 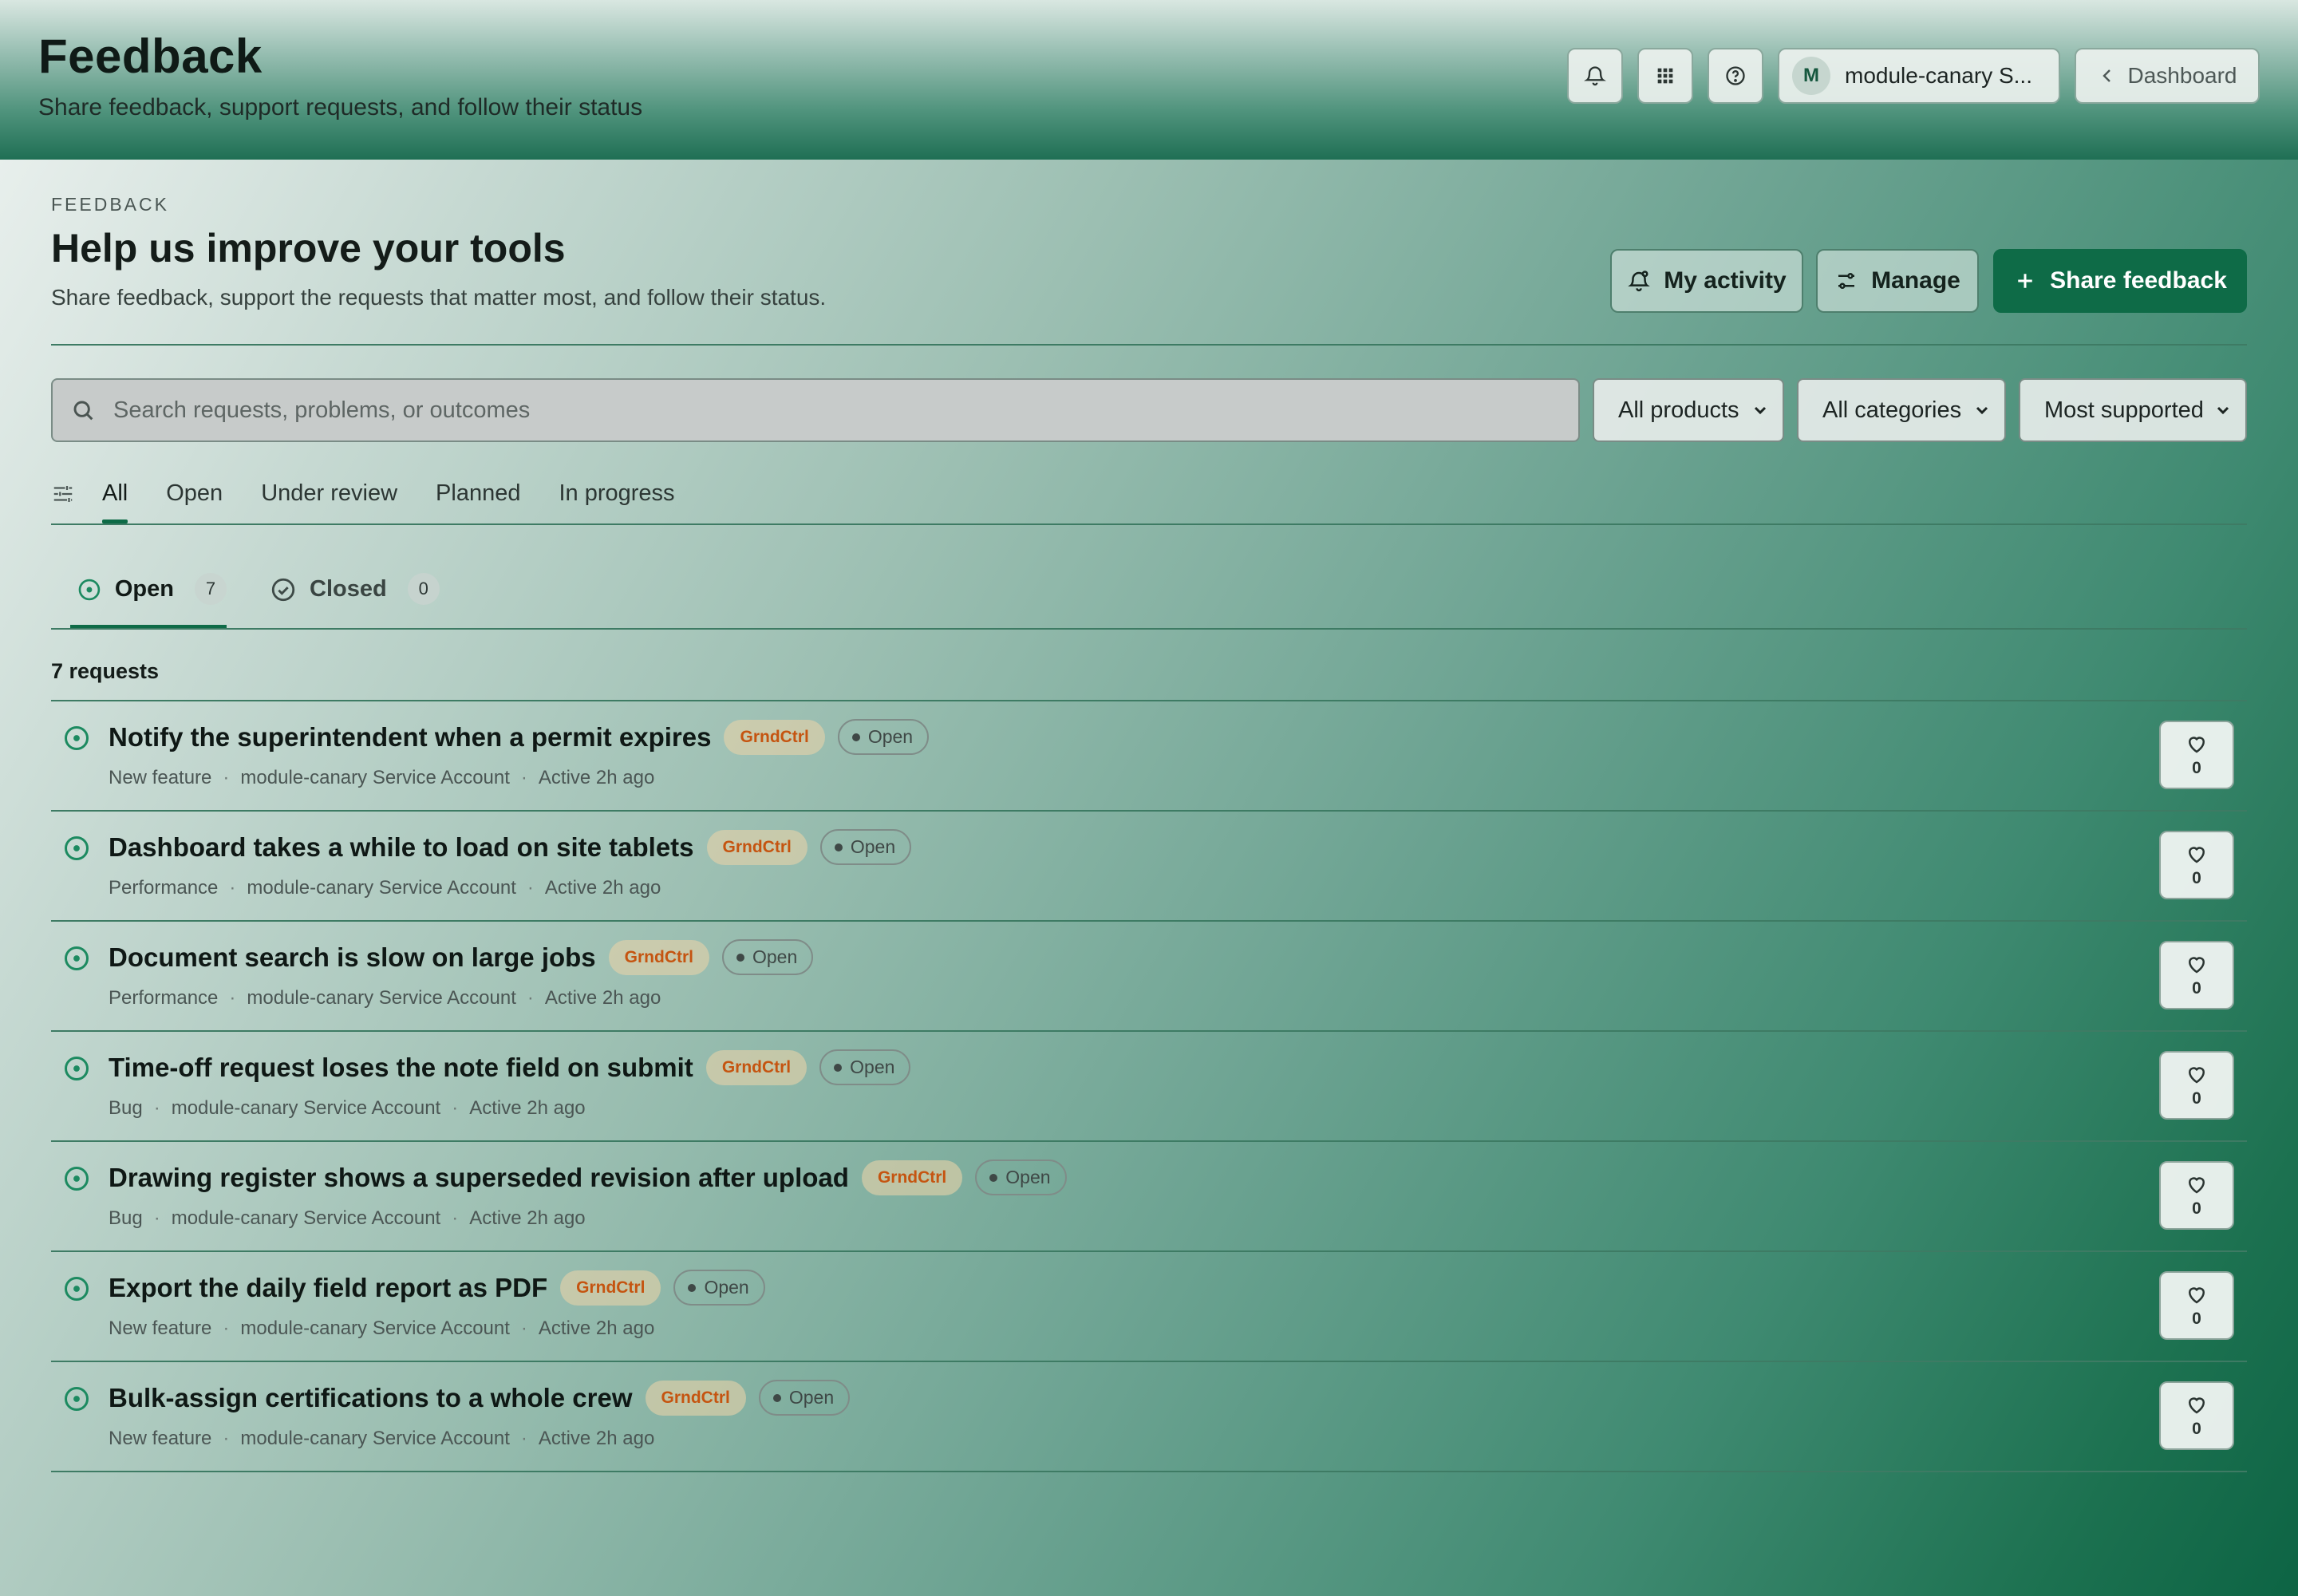 What do you see at coordinates (211, 589) in the screenshot?
I see `tab-open-count: 7` at bounding box center [211, 589].